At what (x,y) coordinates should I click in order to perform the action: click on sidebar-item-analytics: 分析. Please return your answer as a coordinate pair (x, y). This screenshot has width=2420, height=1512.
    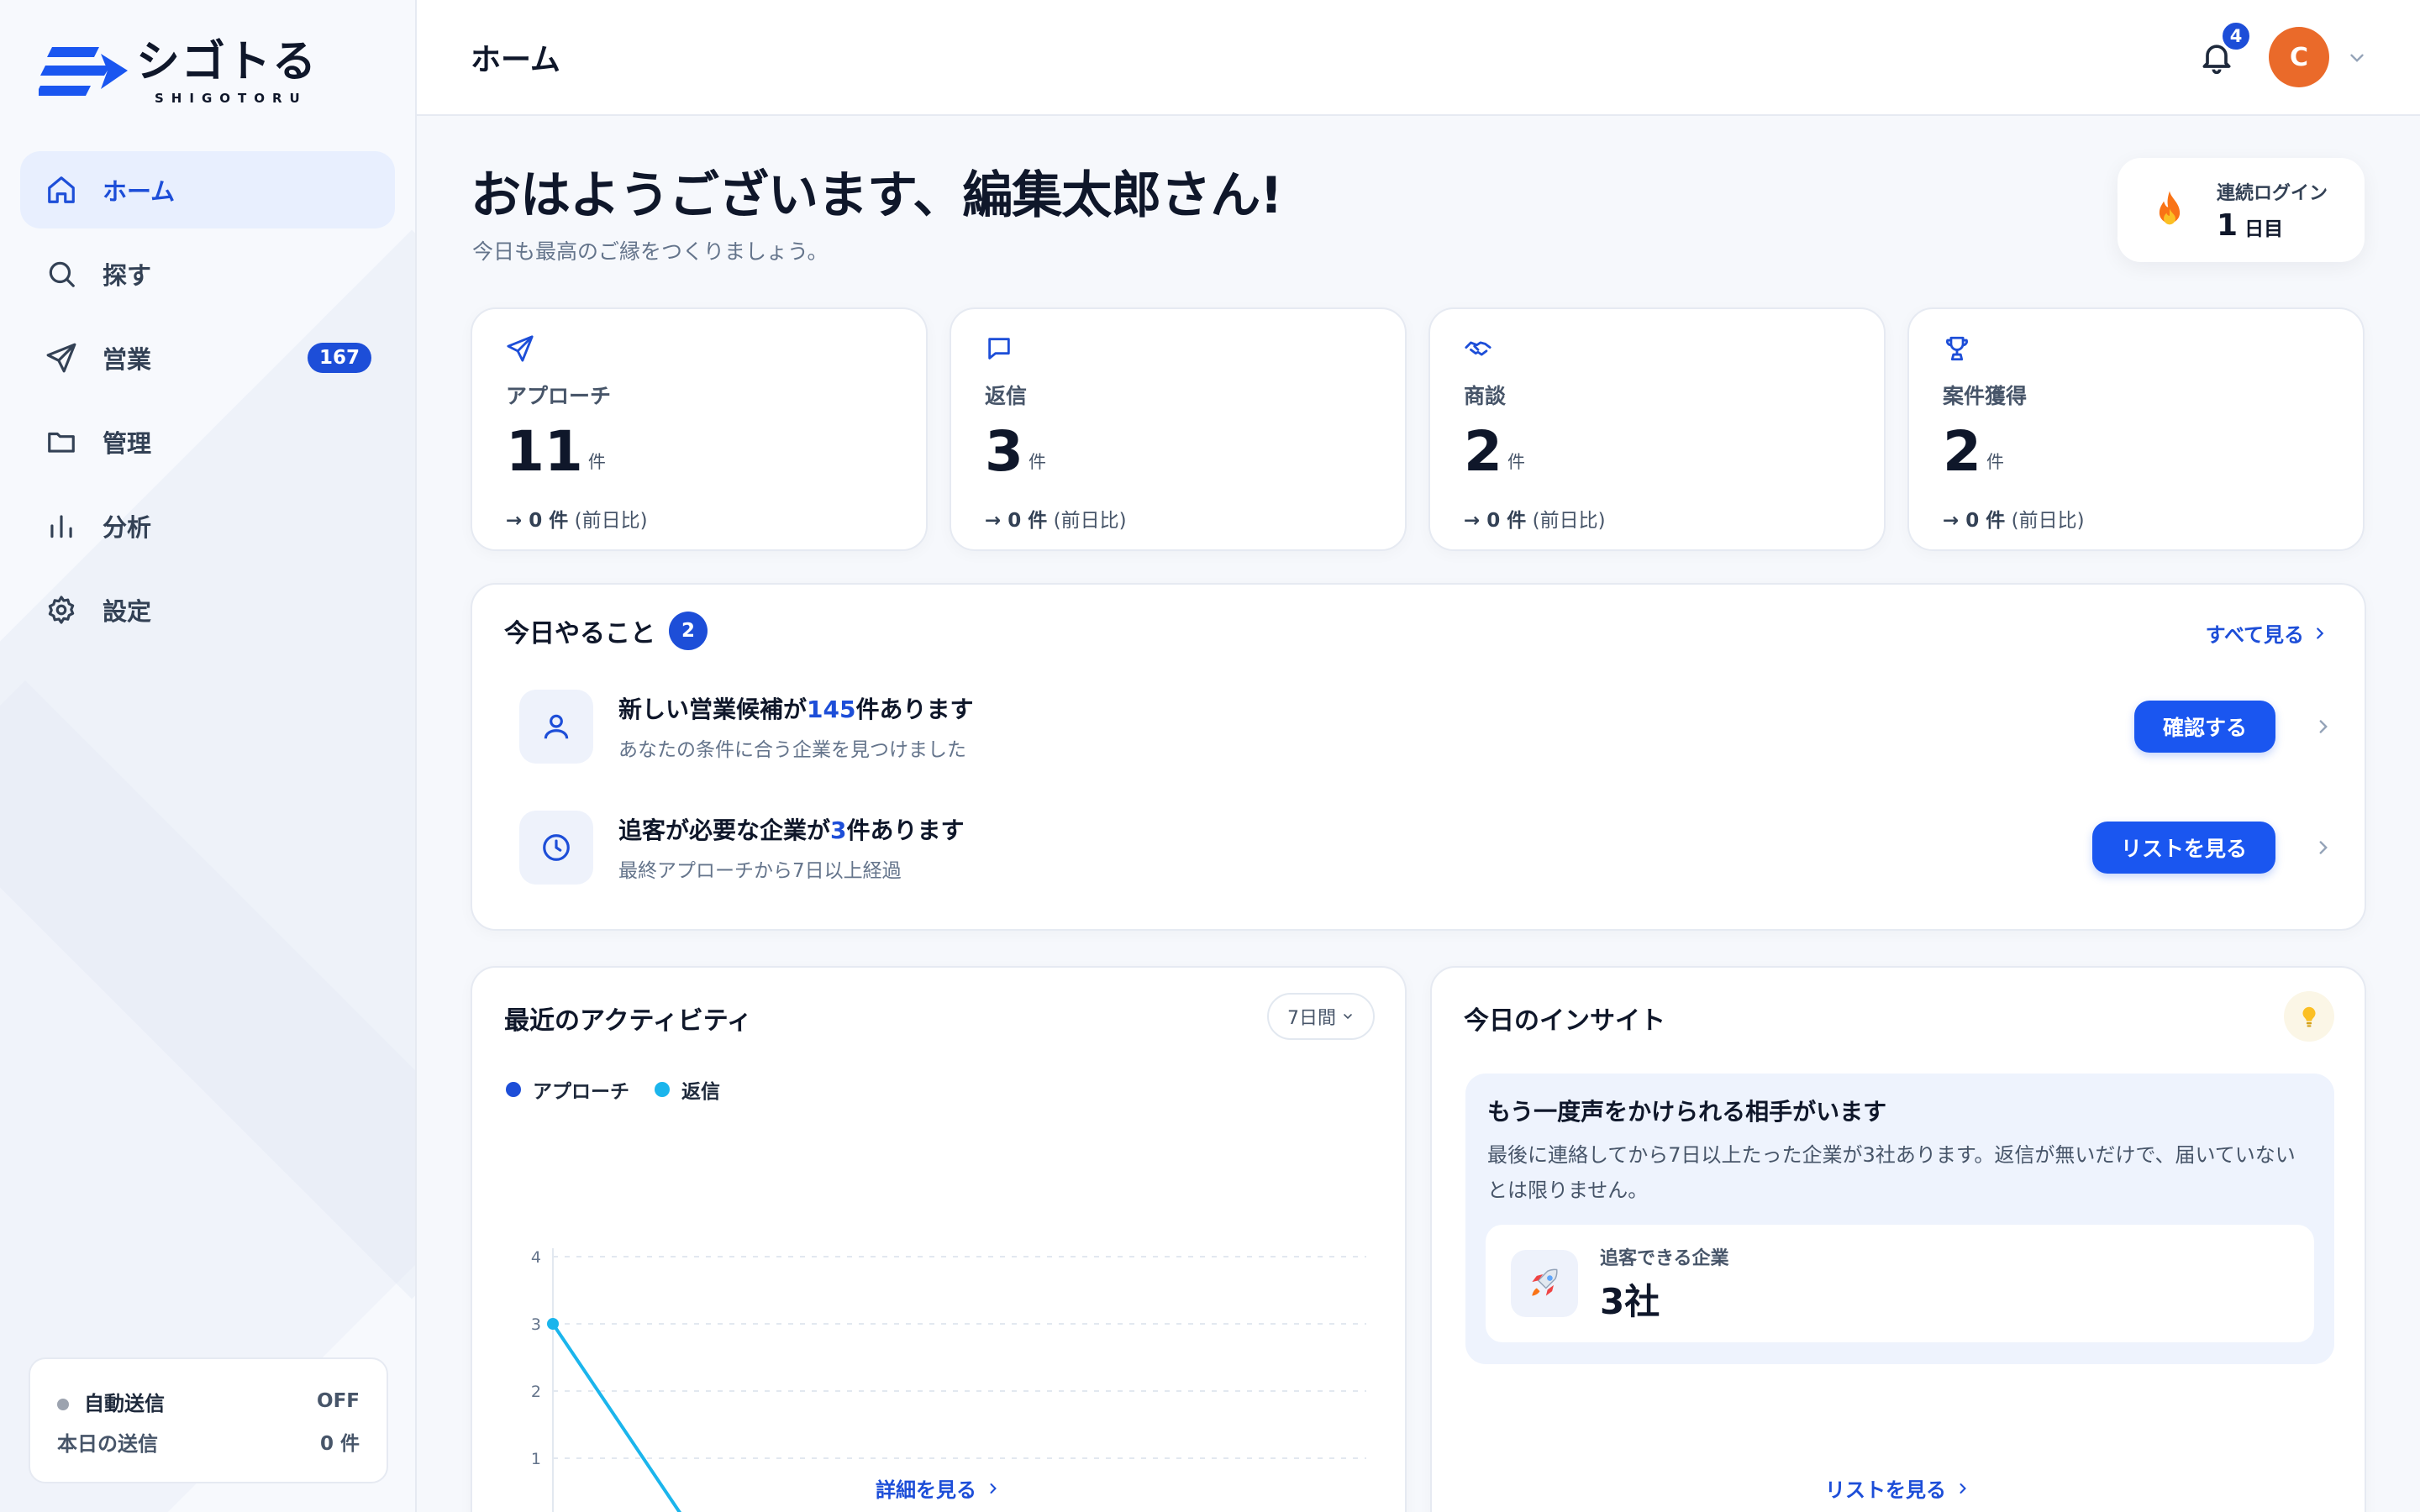
    Looking at the image, I should click on (207, 525).